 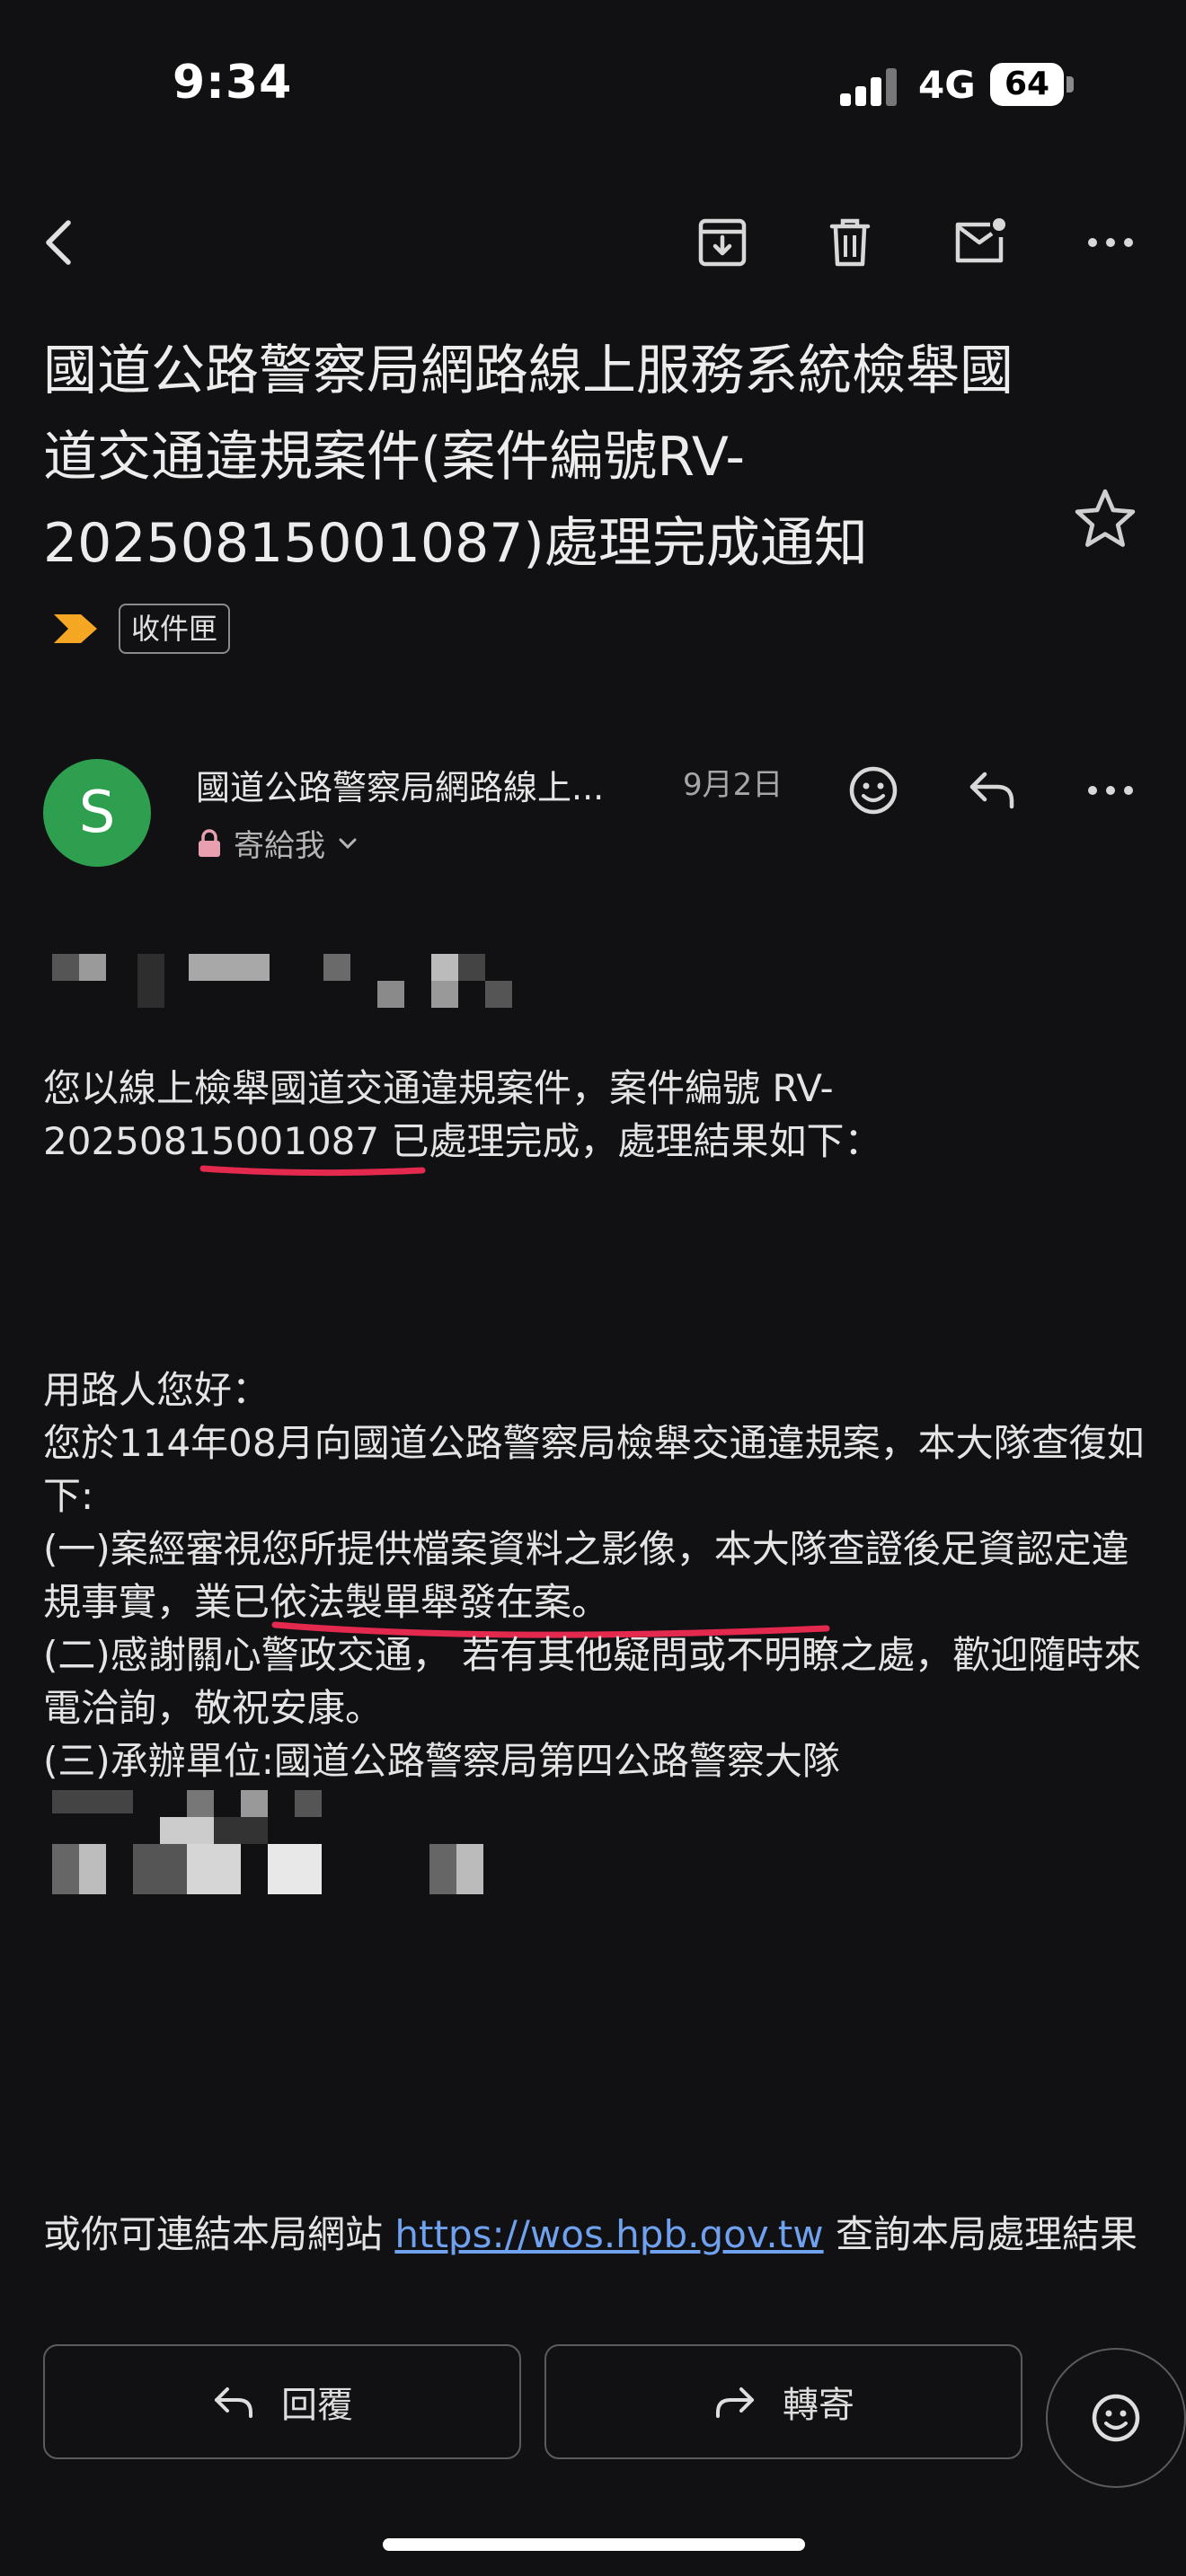 I want to click on react-emoji-button, so click(x=873, y=790).